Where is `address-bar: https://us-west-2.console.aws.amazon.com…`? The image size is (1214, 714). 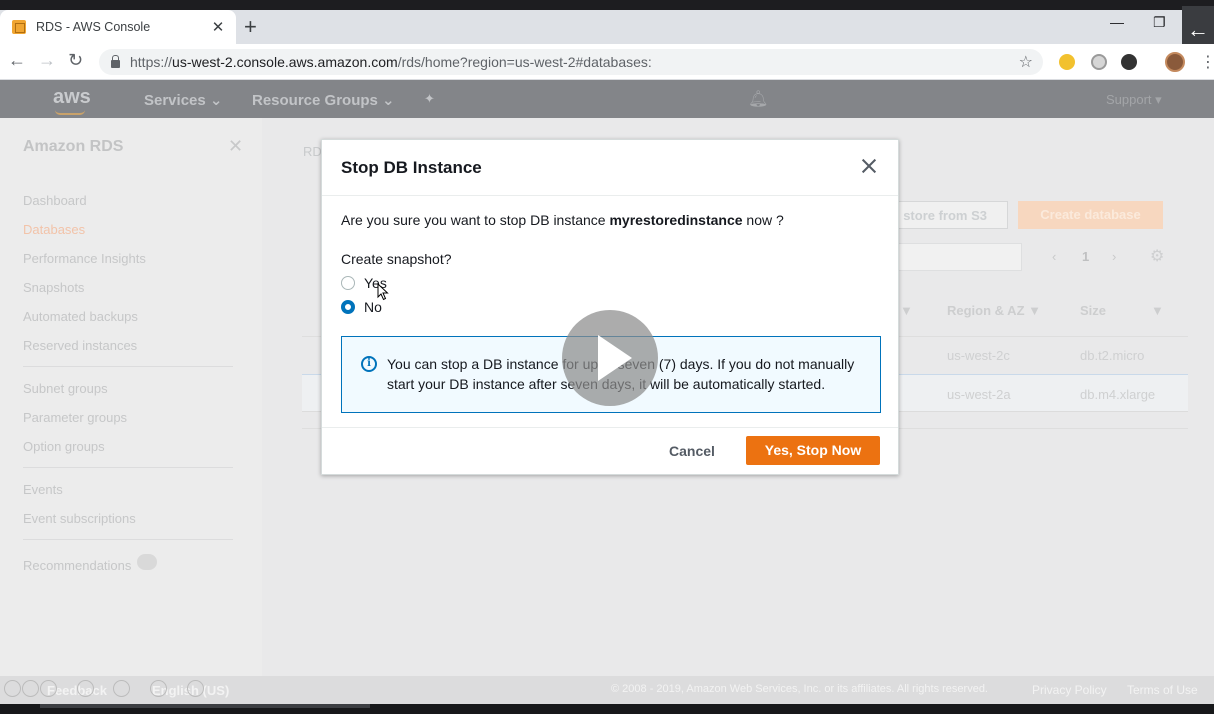 address-bar: https://us-west-2.console.aws.amazon.com… is located at coordinates (571, 62).